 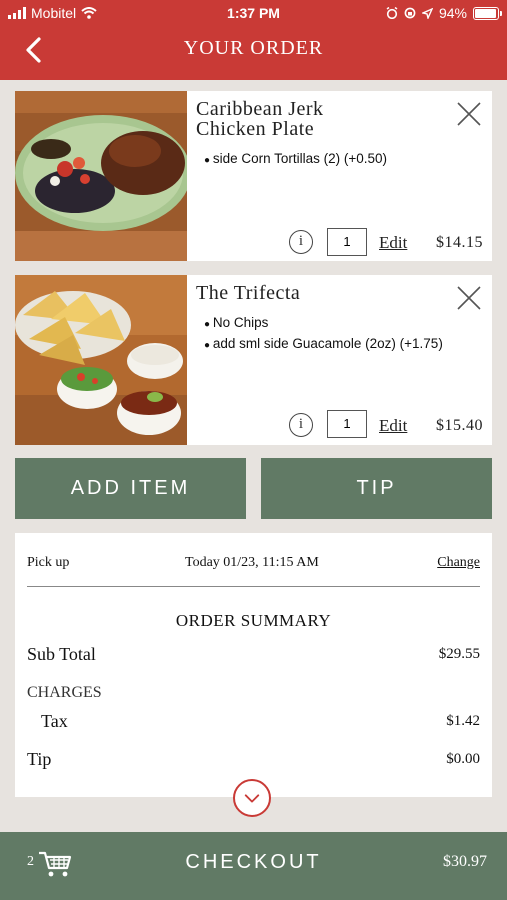 I want to click on location-icon, so click(x=427, y=13).